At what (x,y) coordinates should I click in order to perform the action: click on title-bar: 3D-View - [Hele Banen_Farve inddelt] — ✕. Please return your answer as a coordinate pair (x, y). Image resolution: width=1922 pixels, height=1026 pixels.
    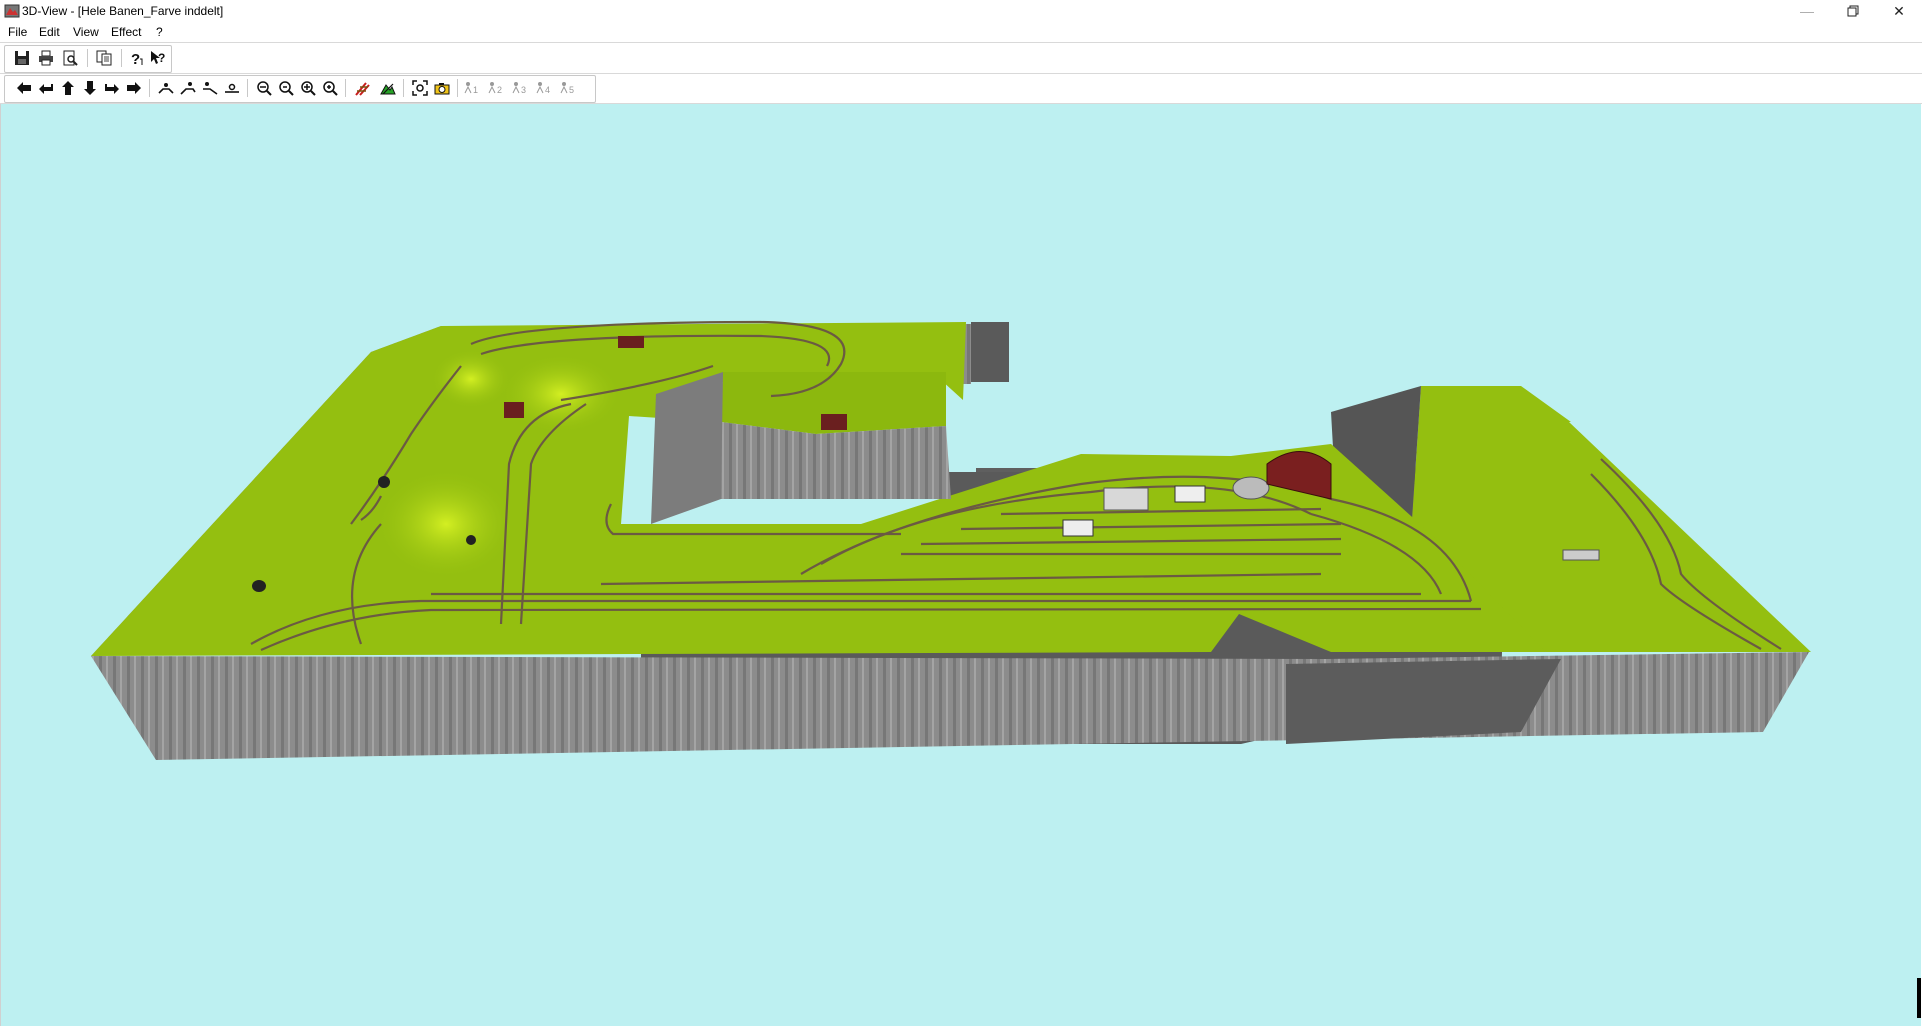
    Looking at the image, I should click on (961, 11).